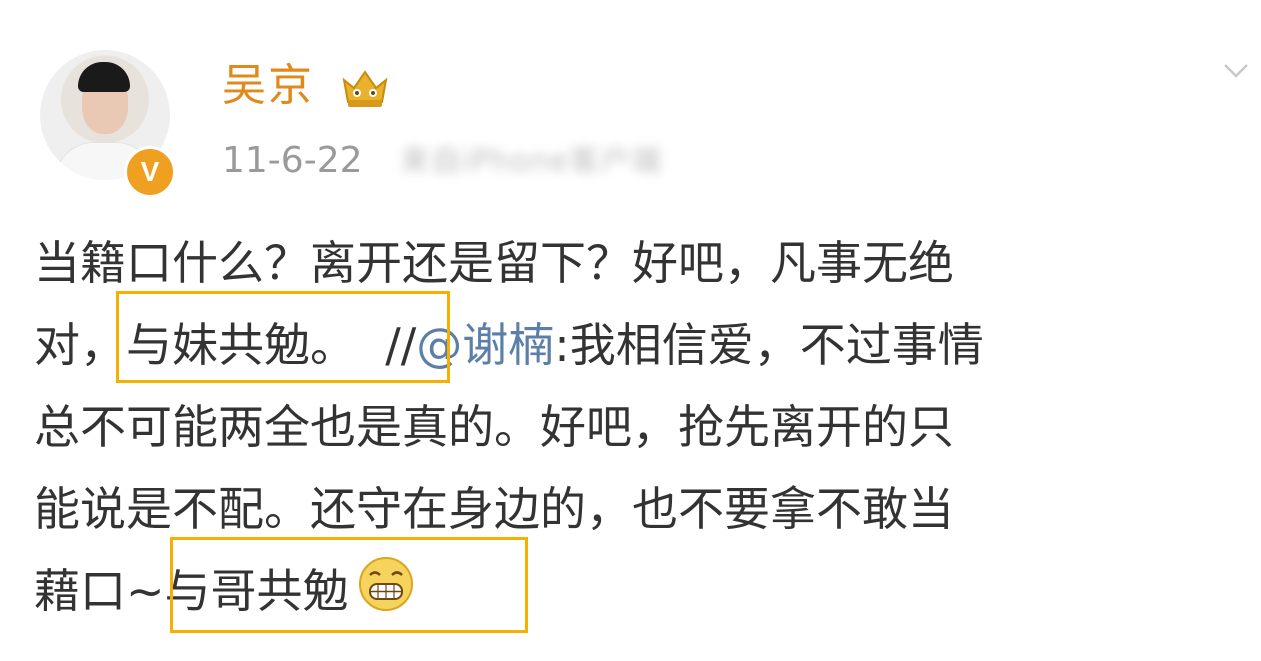  What do you see at coordinates (283, 337) in the screenshot?
I see `highlight-box-sister` at bounding box center [283, 337].